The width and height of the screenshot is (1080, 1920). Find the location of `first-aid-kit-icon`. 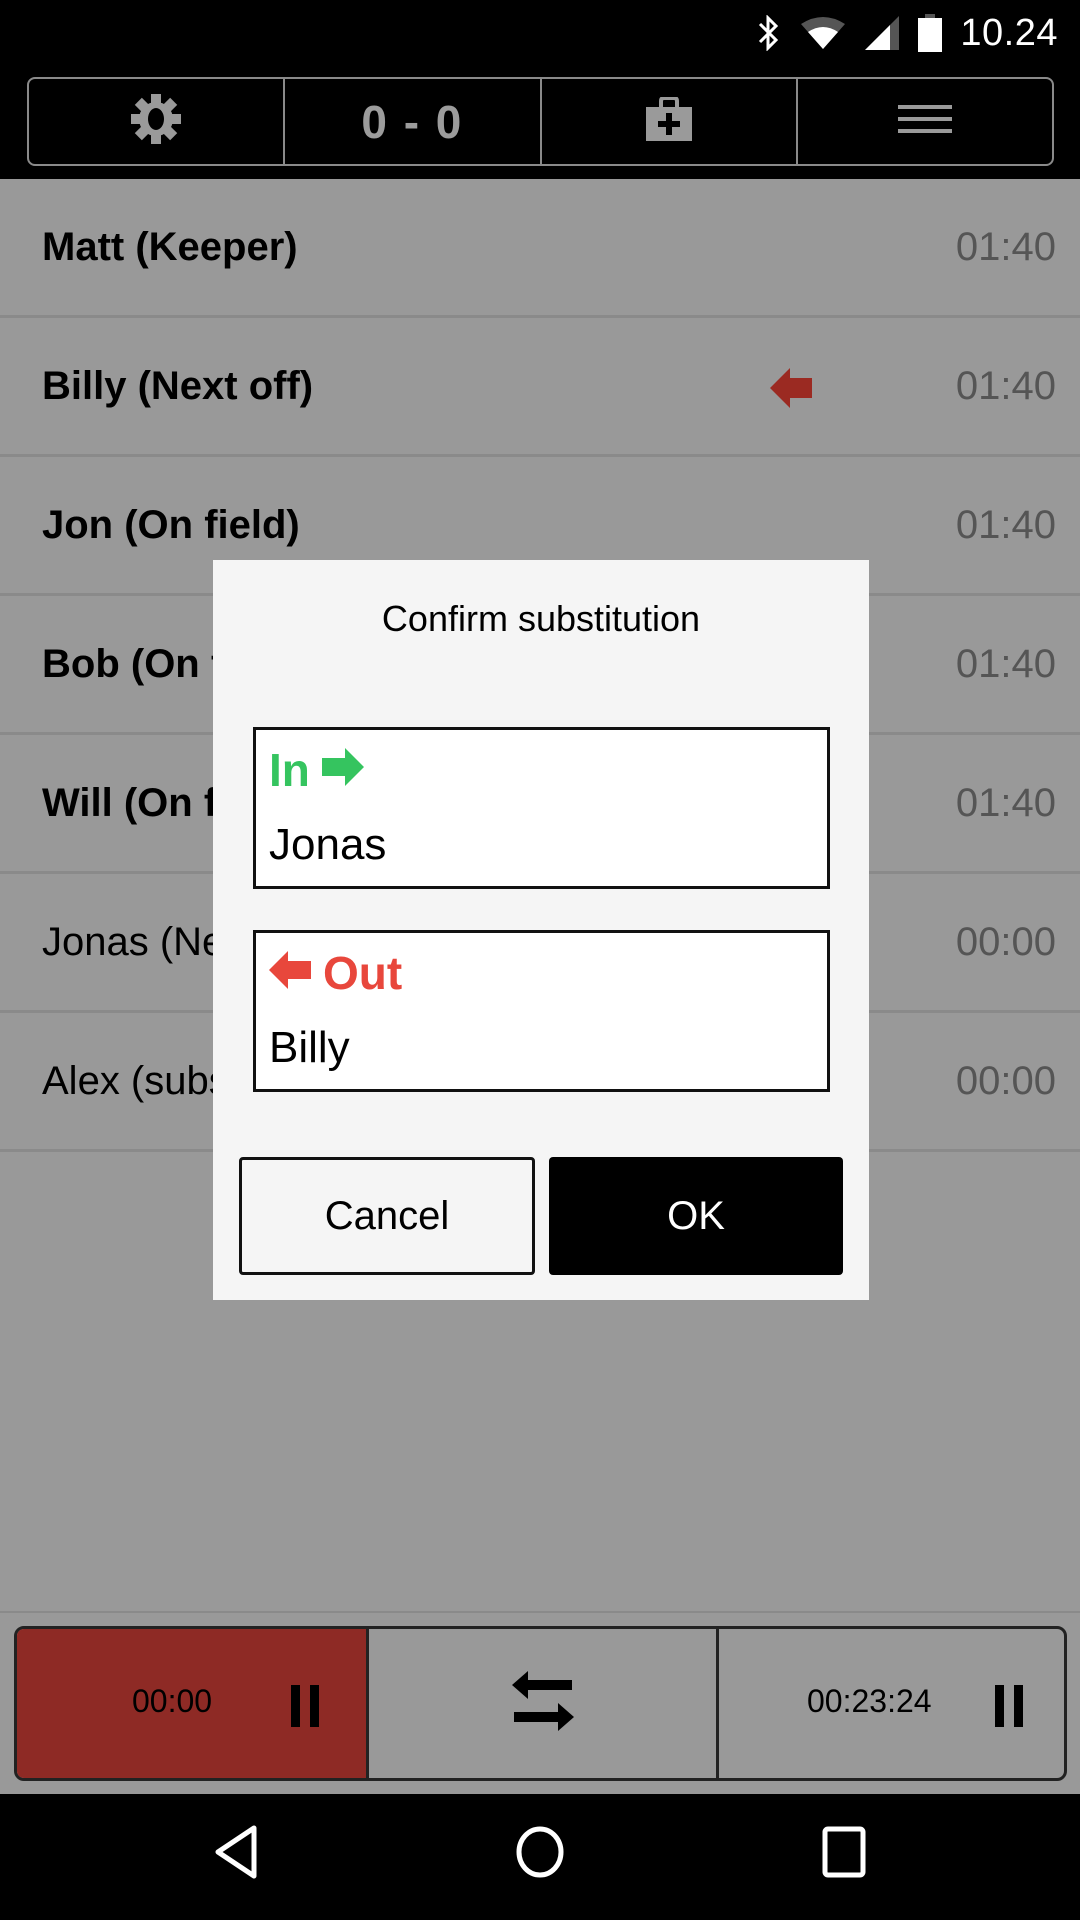

first-aid-kit-icon is located at coordinates (669, 121).